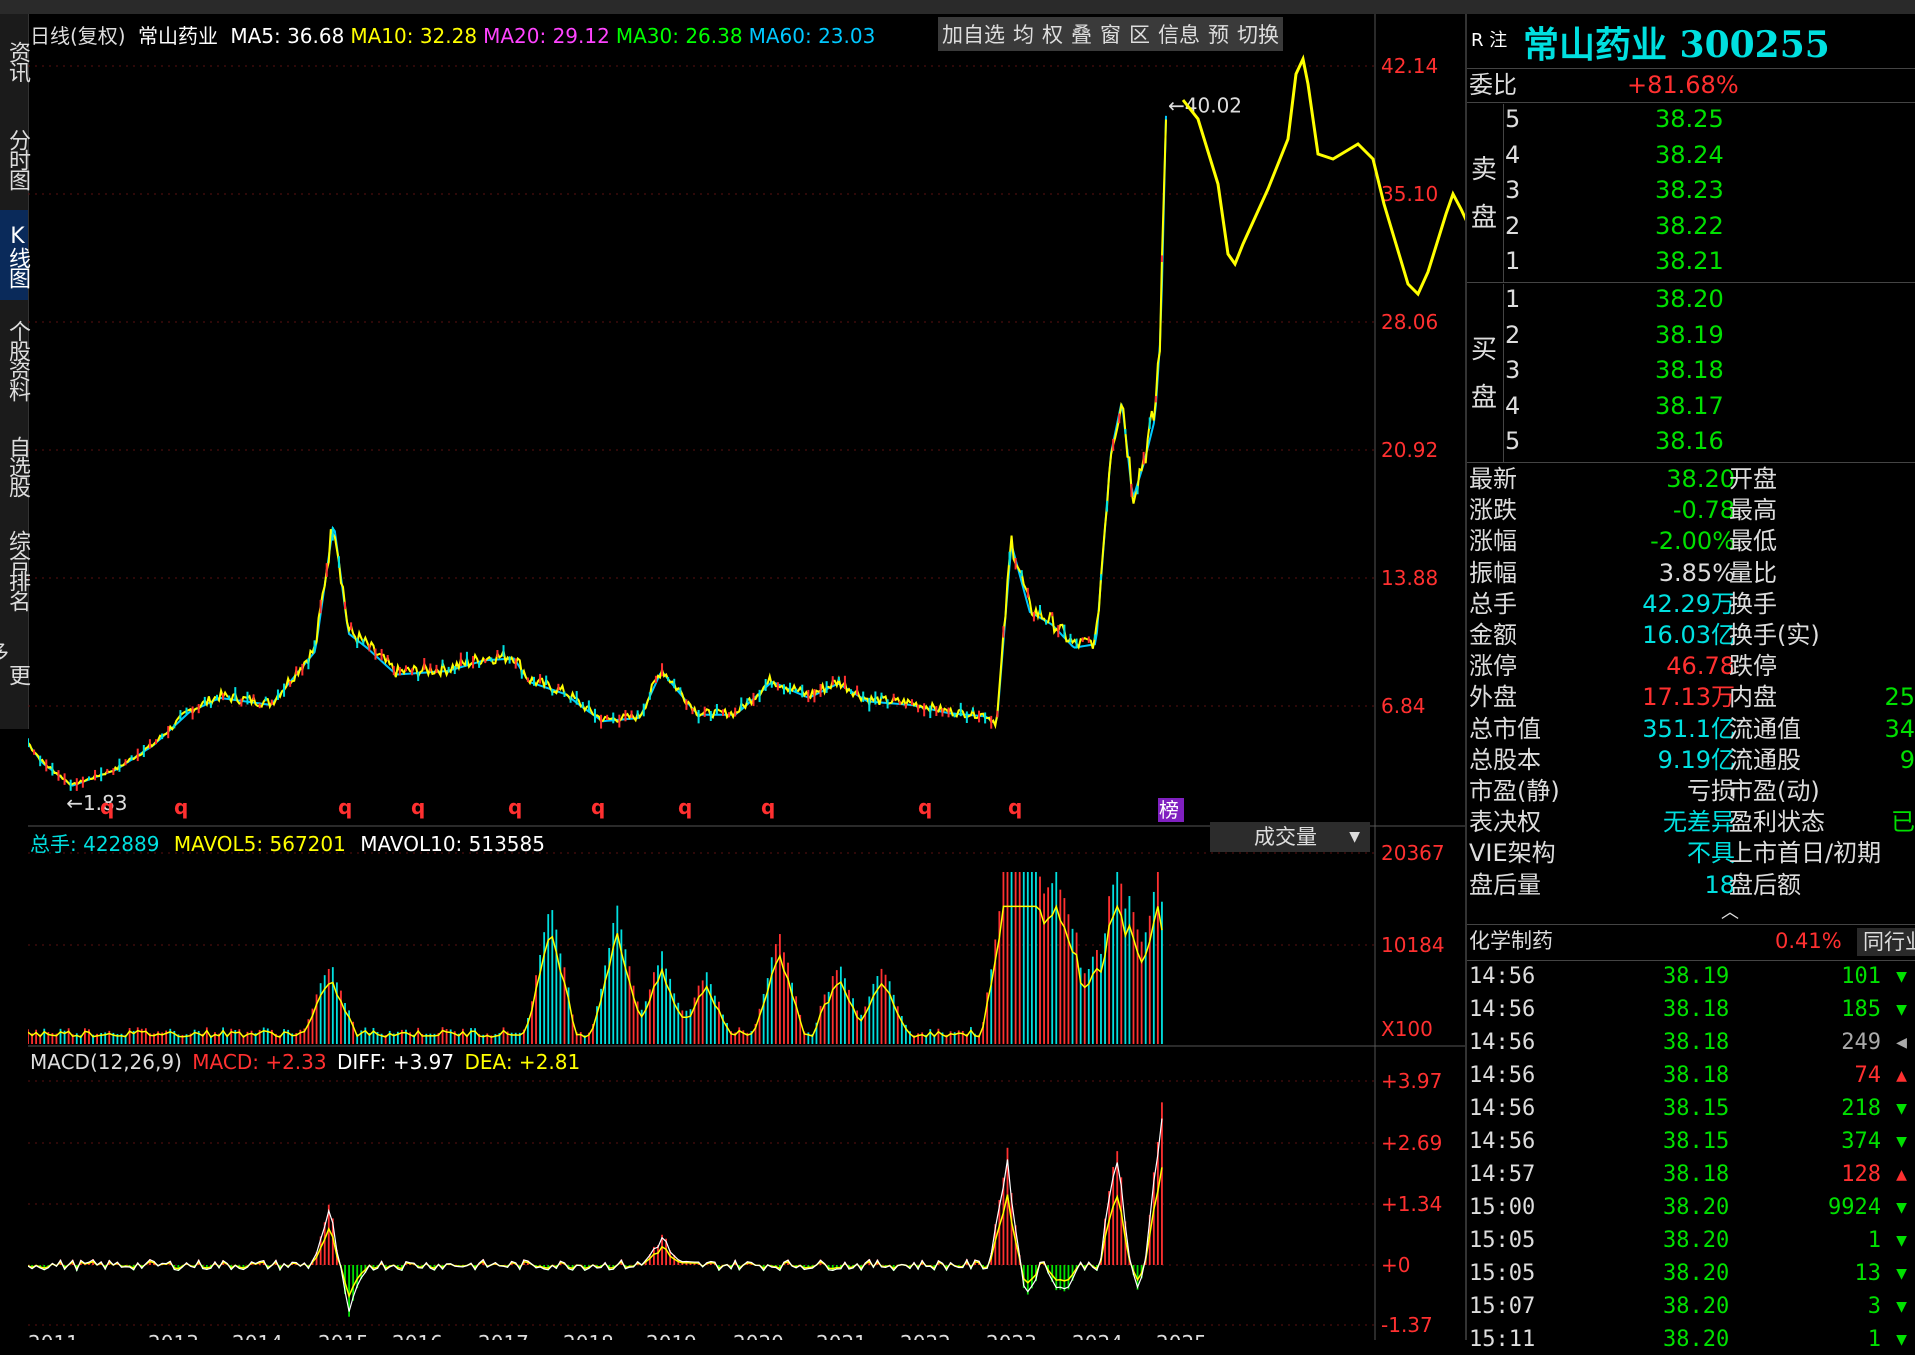  I want to click on toolbar-item-4: 窗, so click(1110, 34).